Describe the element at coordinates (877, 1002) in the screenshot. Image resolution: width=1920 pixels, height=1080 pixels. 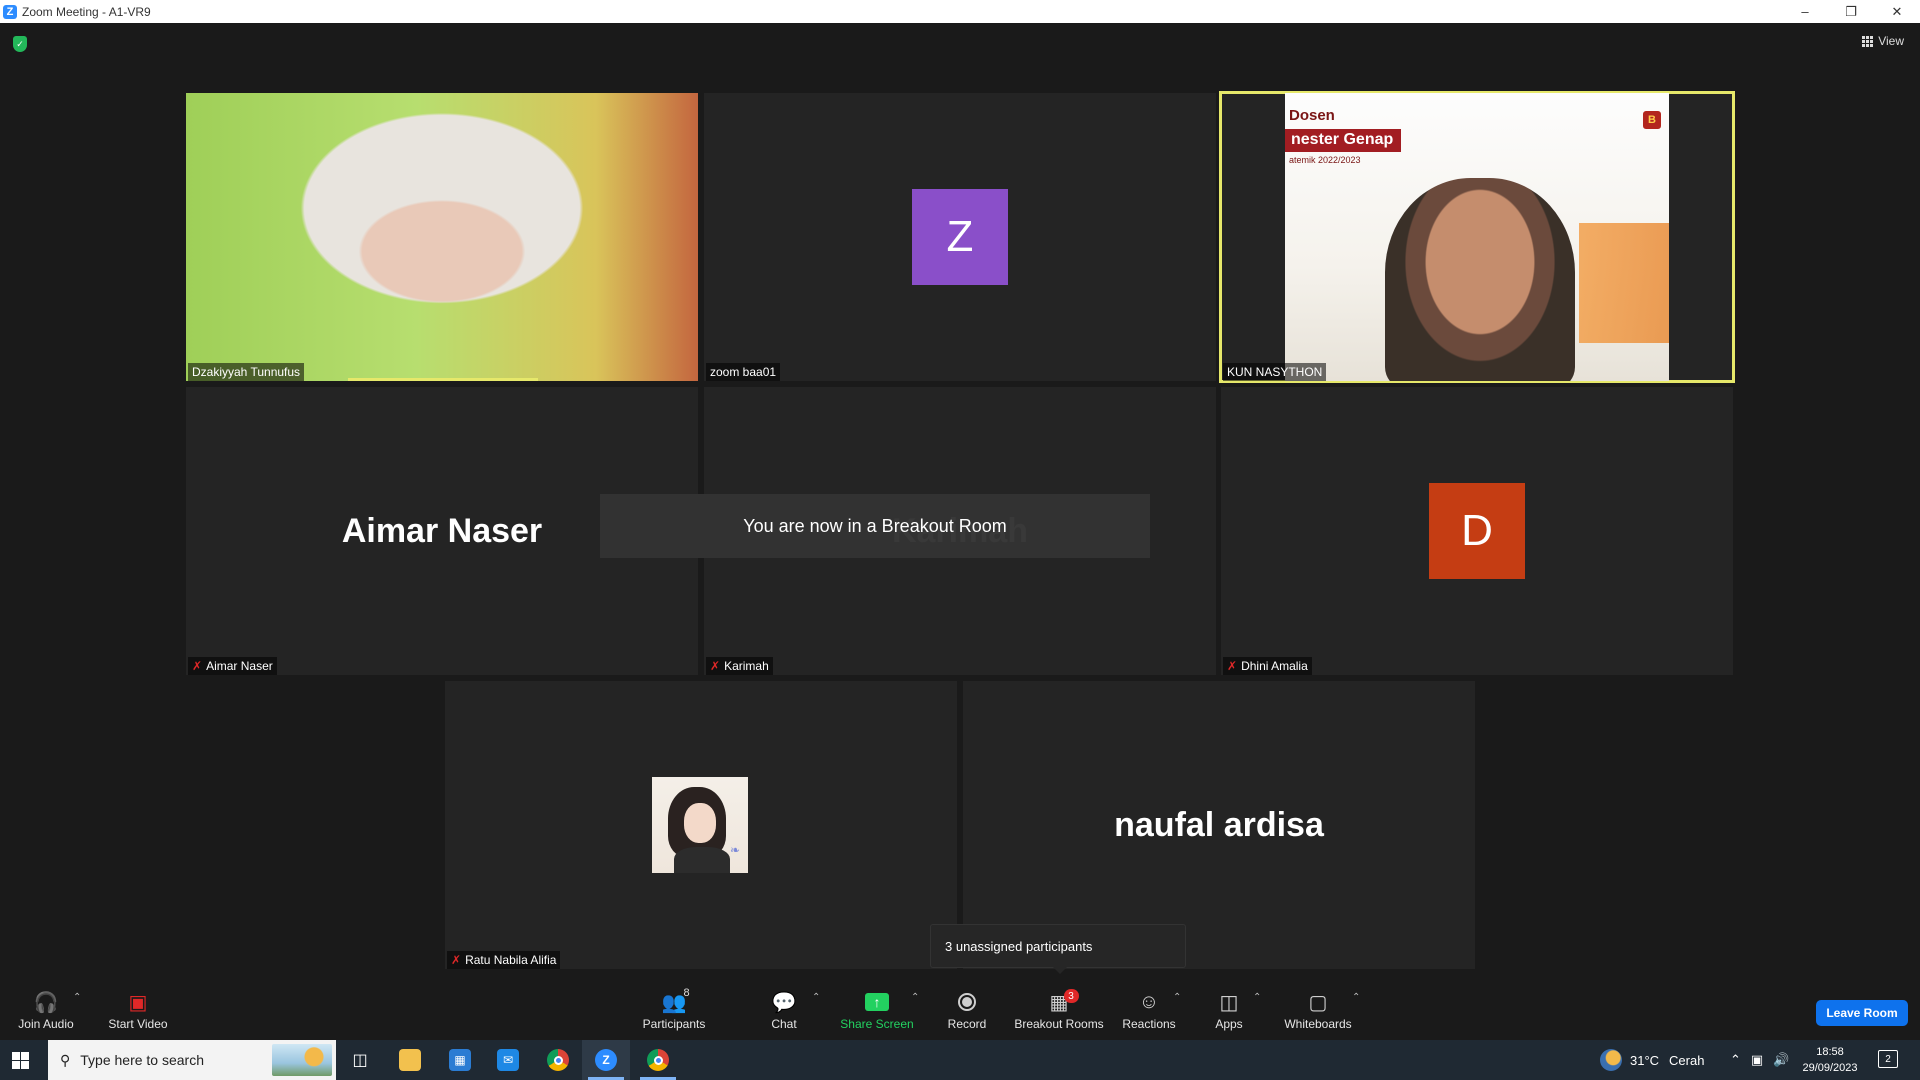
I see `share-screen-icon: ↑` at that location.